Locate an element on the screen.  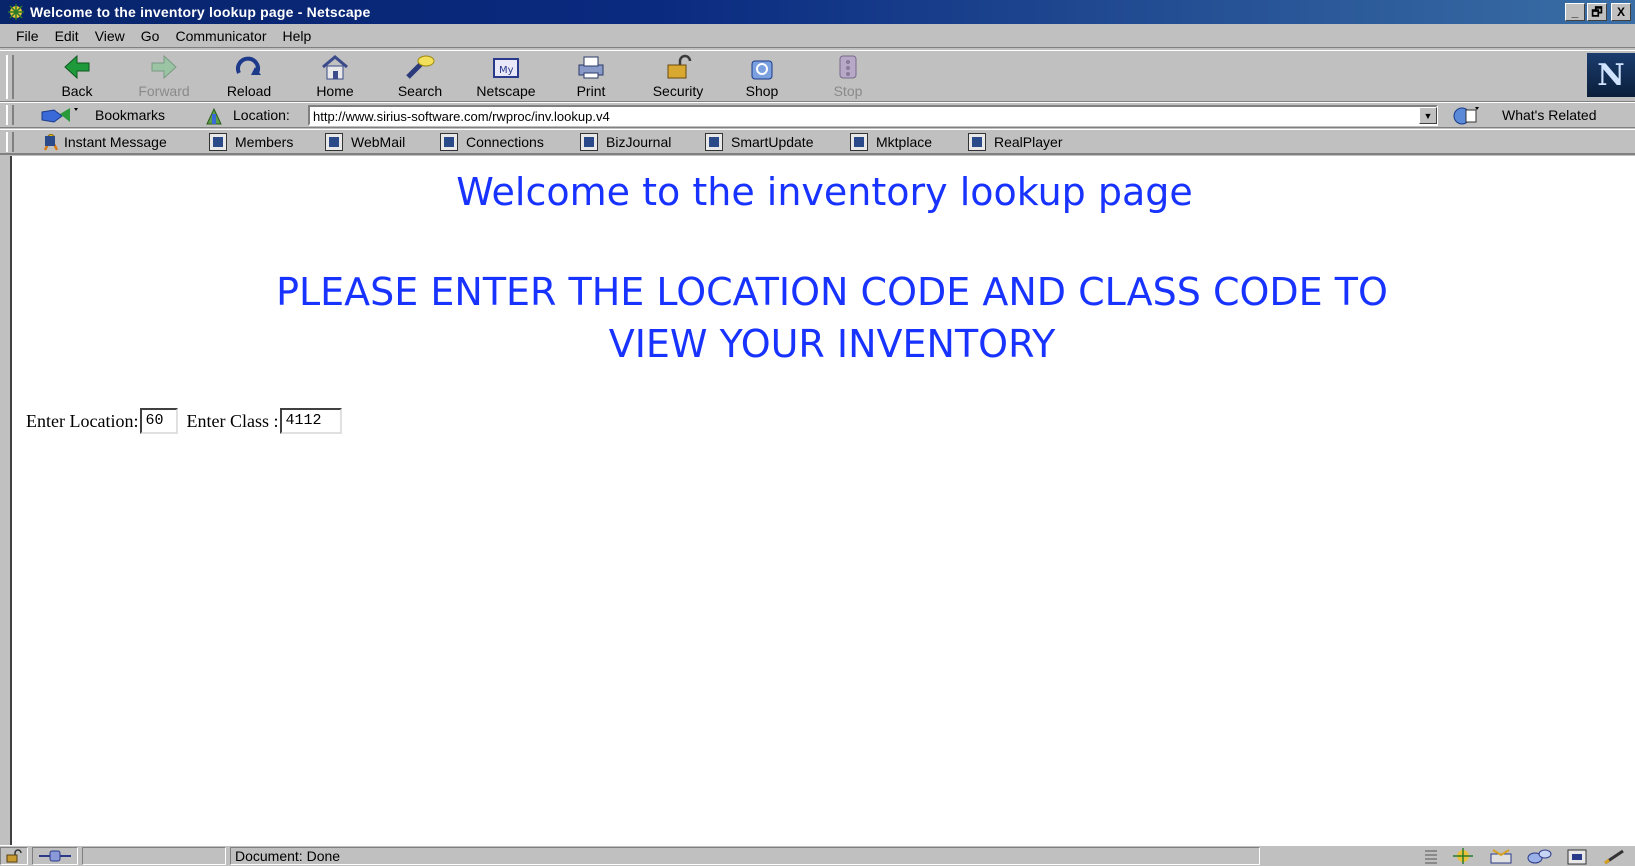
reload-label: Reload is located at coordinates (249, 91).